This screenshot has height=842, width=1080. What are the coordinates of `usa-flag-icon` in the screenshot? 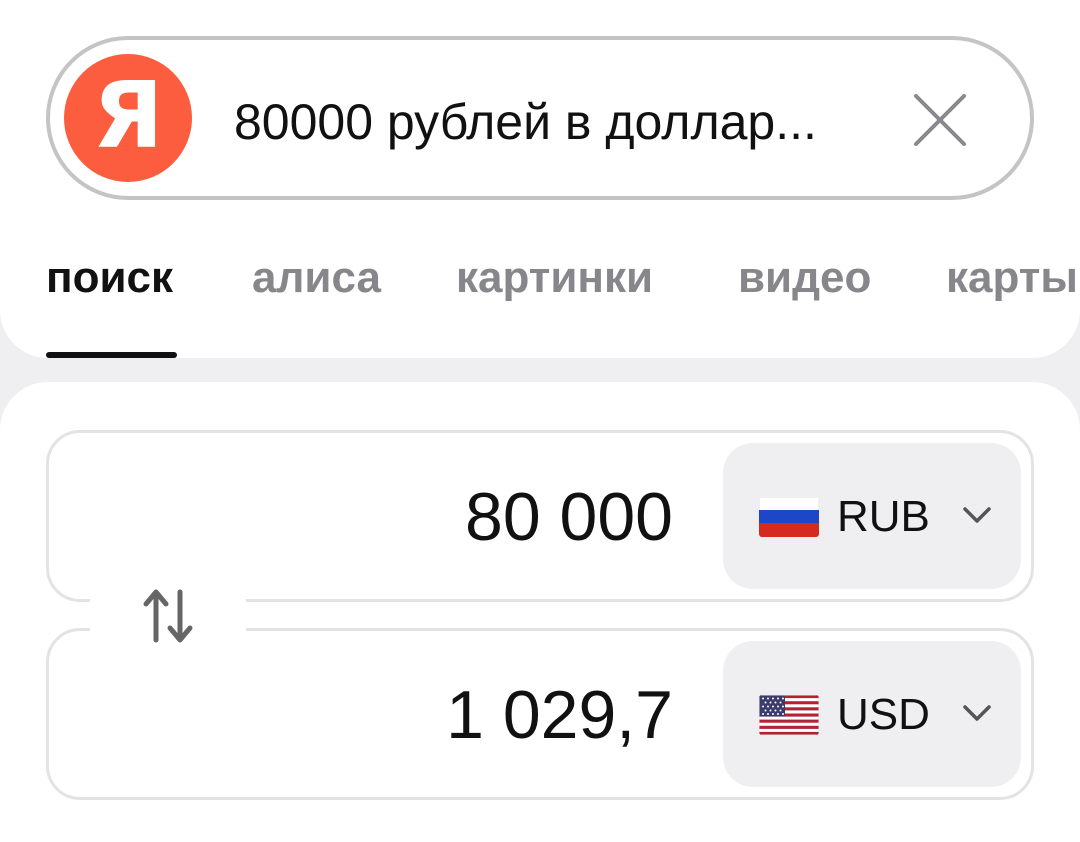 It's located at (789, 715).